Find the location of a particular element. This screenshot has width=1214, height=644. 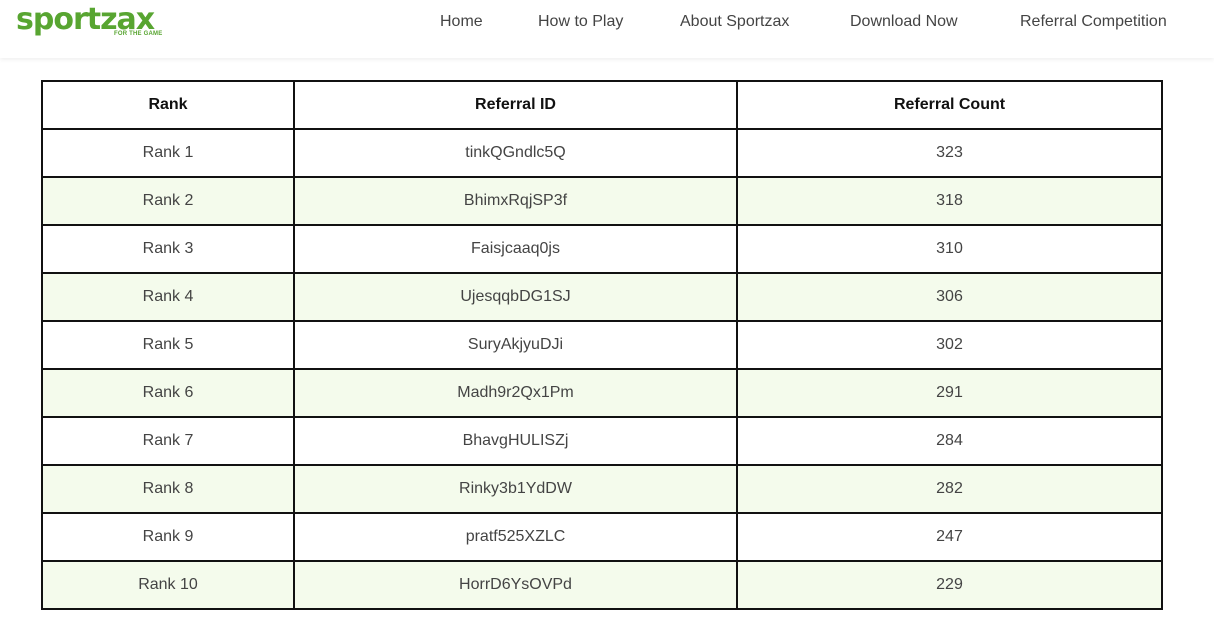

table-row: Rank 1 tinkQGndlc5Q 323 is located at coordinates (602, 153).